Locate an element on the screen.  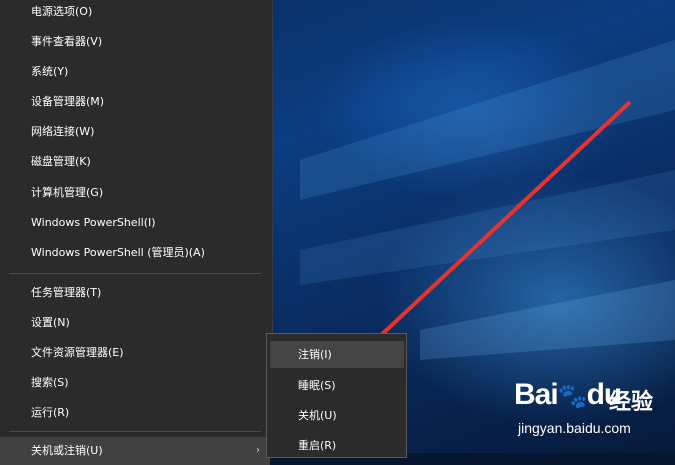
watermark-url: jingyan.baidu.com is located at coordinates (574, 428).